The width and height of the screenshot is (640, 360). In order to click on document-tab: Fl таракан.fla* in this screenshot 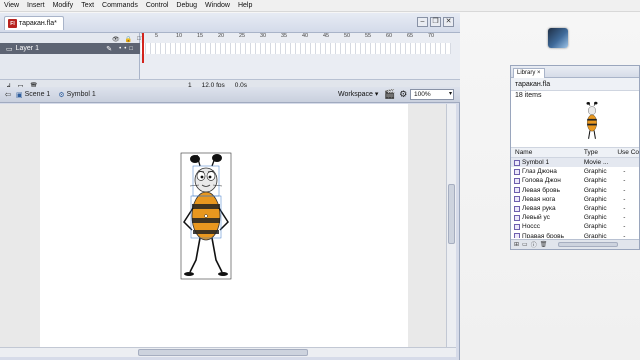, I will do `click(34, 23)`.